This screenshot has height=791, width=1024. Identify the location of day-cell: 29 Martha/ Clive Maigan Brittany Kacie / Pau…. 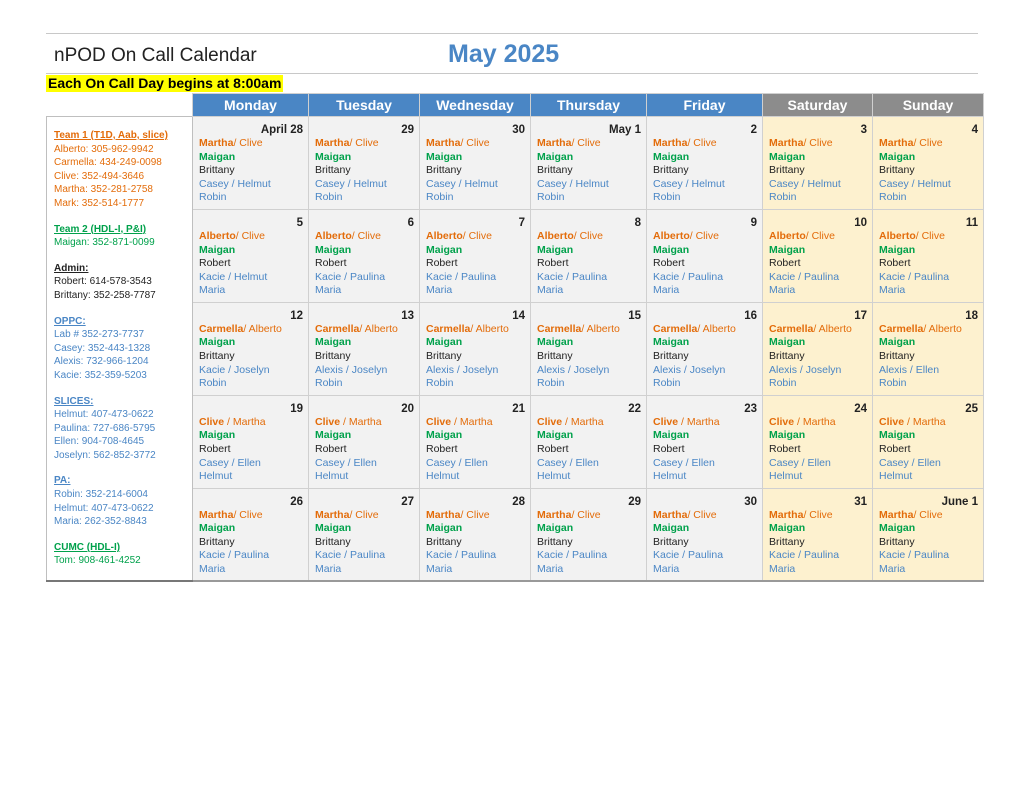
(588, 535).